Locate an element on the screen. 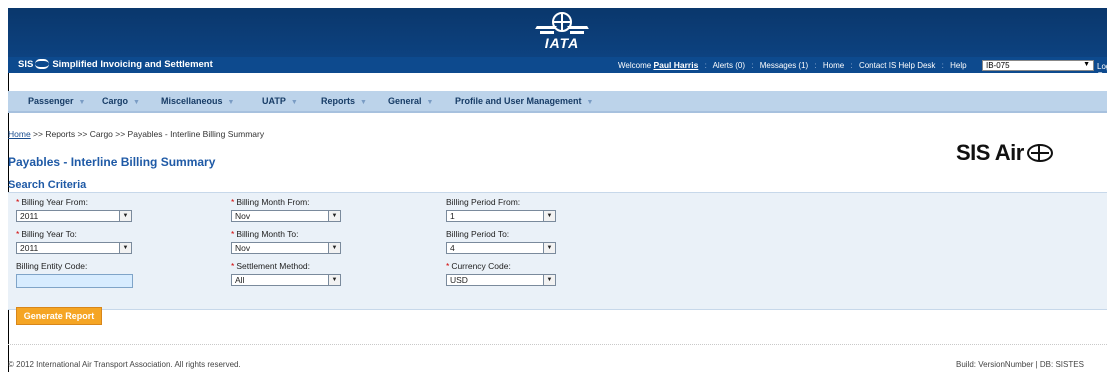 The image size is (1107, 372). brand-prefix: SIS is located at coordinates (26, 64).